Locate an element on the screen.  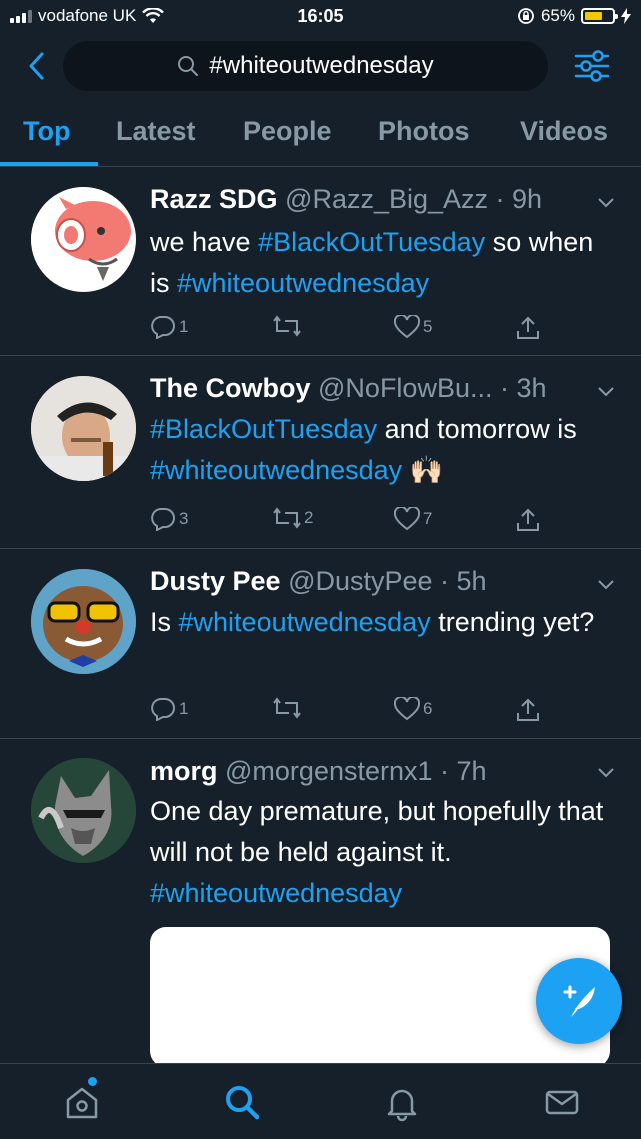
like-button: 5 is located at coordinates (413, 327).